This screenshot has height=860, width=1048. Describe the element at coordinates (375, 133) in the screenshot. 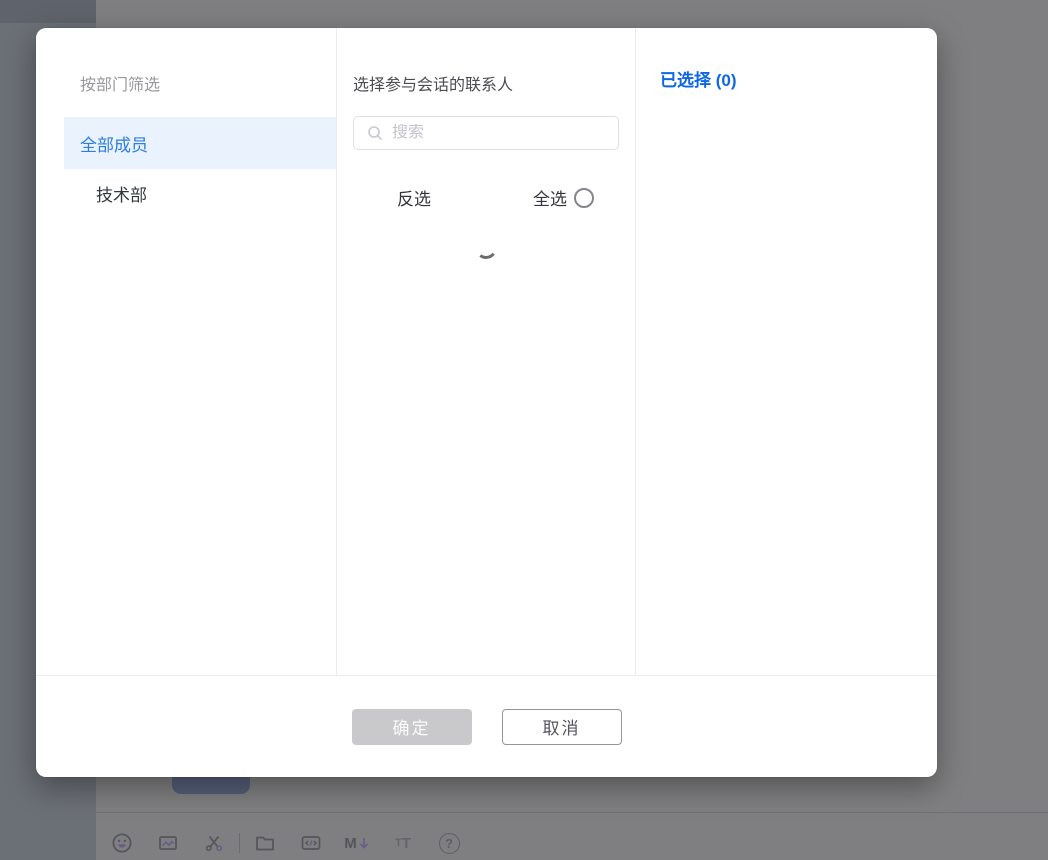

I see `search-icon` at that location.